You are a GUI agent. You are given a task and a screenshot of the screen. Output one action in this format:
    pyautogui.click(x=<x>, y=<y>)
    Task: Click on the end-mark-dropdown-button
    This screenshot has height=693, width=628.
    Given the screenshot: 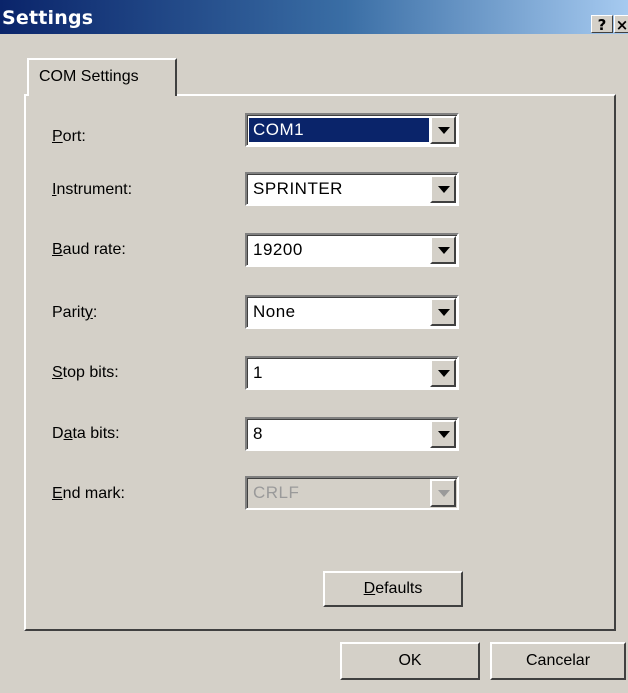 What is the action you would take?
    pyautogui.click(x=443, y=493)
    